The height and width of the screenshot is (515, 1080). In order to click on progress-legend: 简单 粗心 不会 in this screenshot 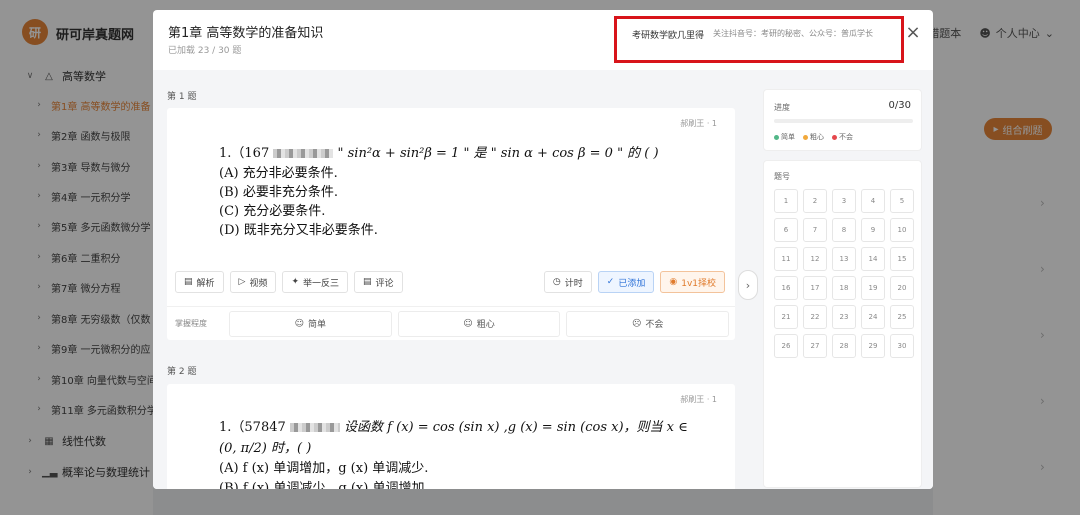, I will do `click(813, 137)`.